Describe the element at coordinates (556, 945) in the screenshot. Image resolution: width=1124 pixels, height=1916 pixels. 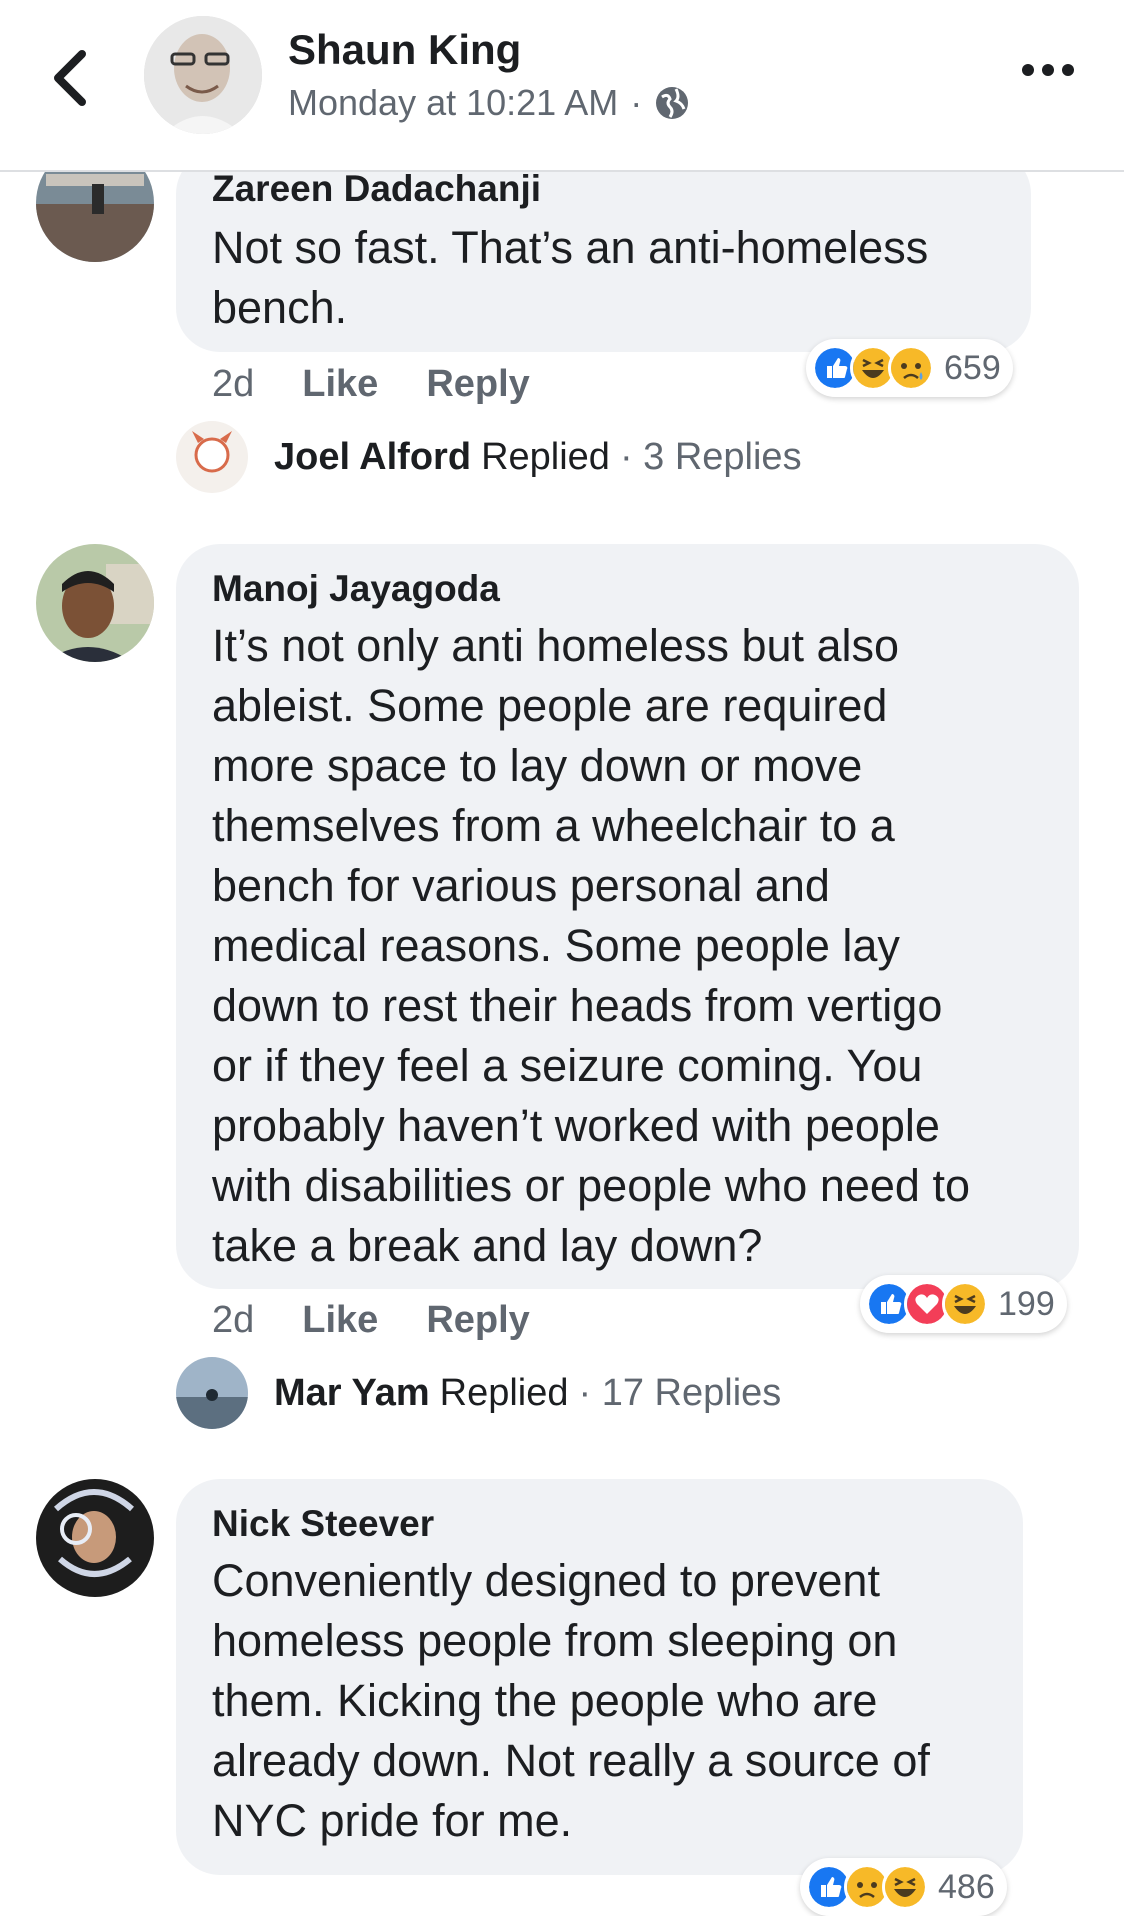
I see `comment-line: medical reasons. Some people lay` at that location.